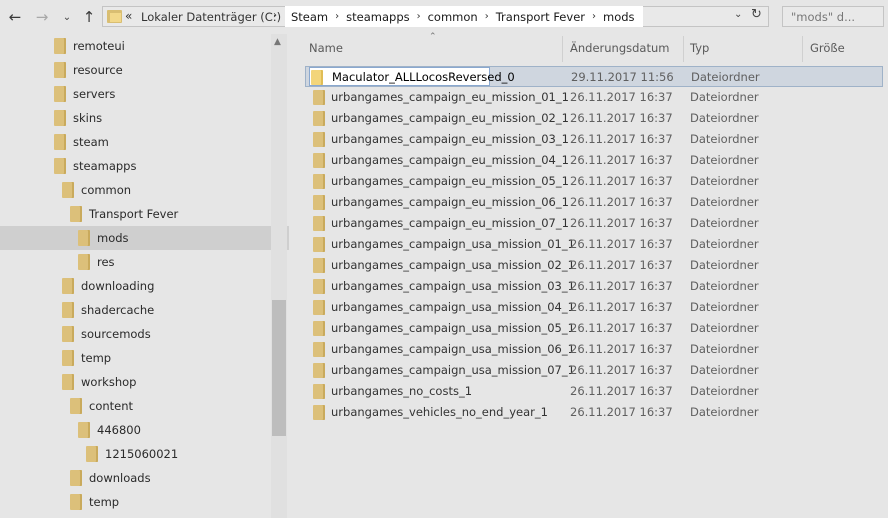 The width and height of the screenshot is (888, 518). What do you see at coordinates (211, 17) in the screenshot?
I see `breadcrumb-root: Lokaler Datenträger (C:)` at bounding box center [211, 17].